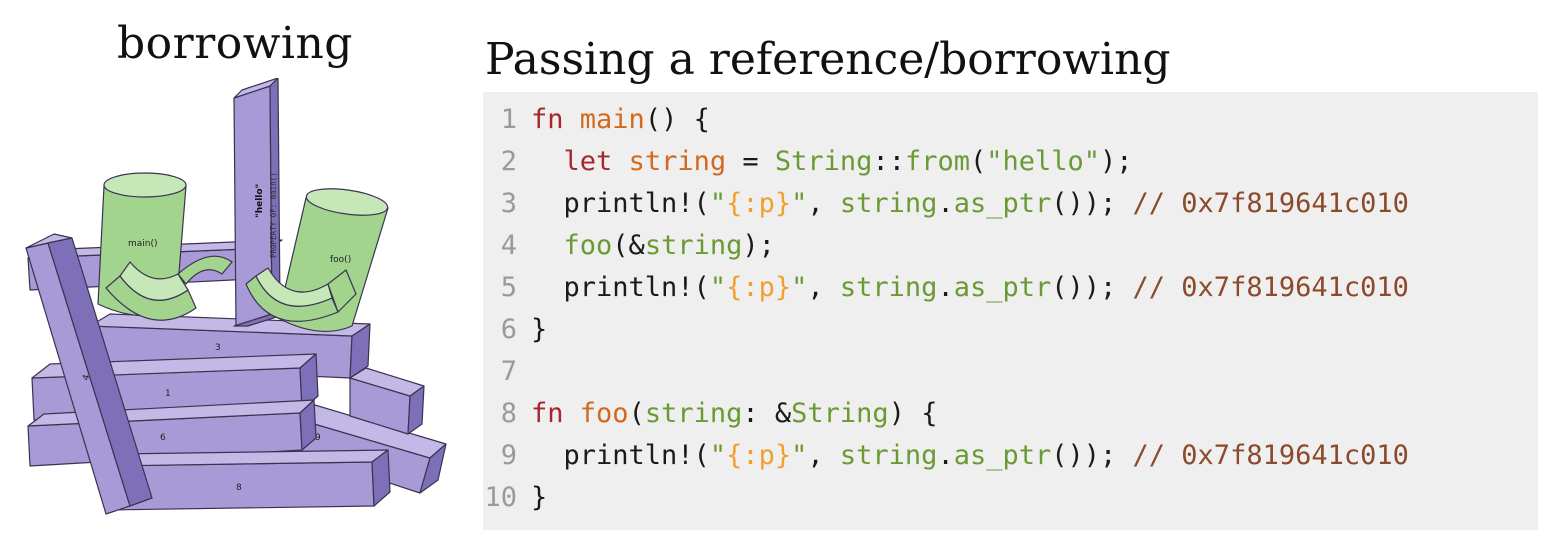 Image resolution: width=1553 pixels, height=553 pixels. I want to click on pillar-hello-label: "hello", so click(260, 201).